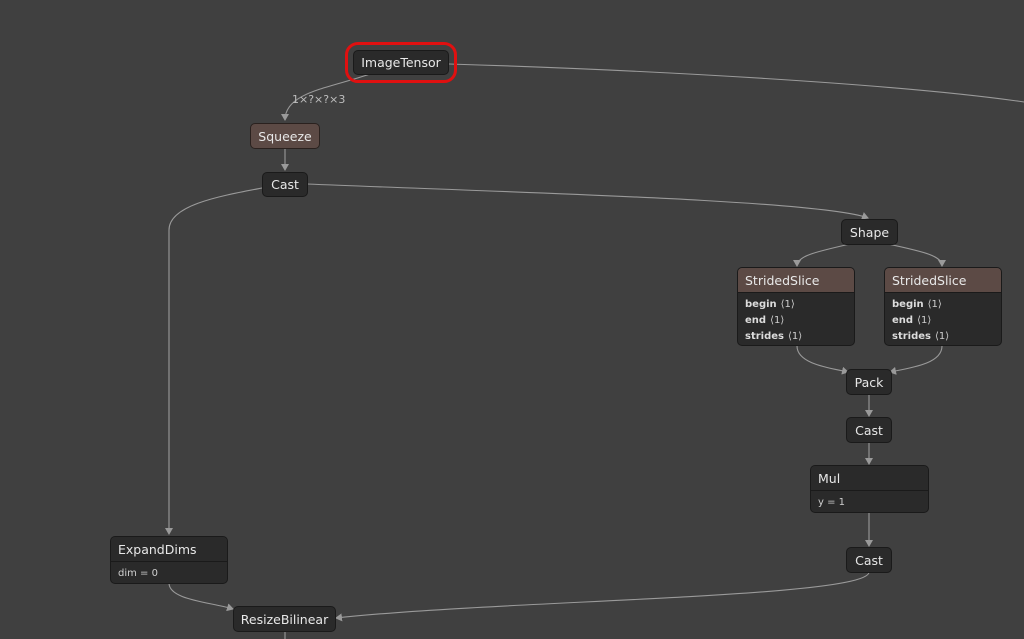 The height and width of the screenshot is (639, 1024). What do you see at coordinates (869, 501) in the screenshot?
I see `node-attributes: y = 1` at bounding box center [869, 501].